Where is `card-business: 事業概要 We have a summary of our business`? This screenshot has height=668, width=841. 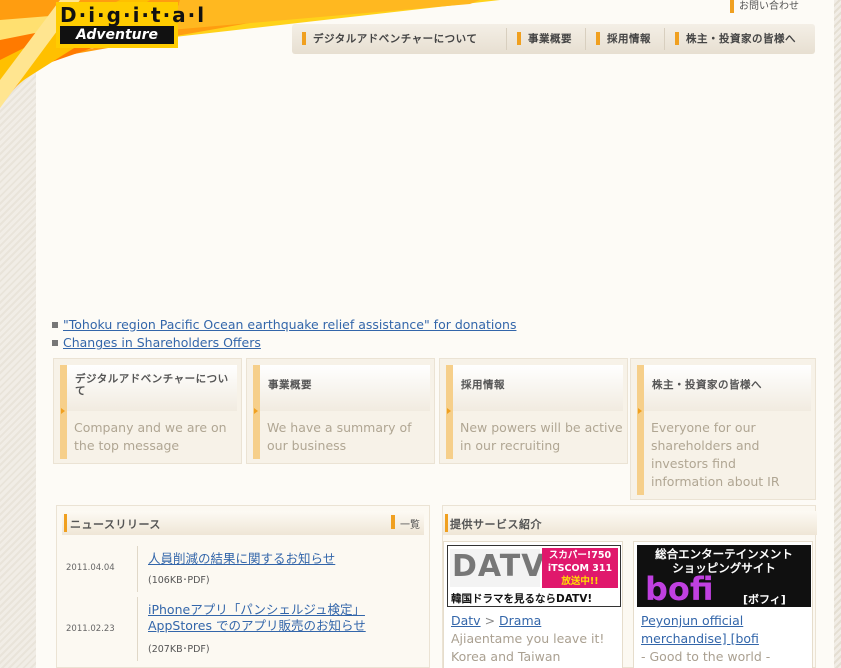 card-business: 事業概要 We have a summary of our business is located at coordinates (340, 411).